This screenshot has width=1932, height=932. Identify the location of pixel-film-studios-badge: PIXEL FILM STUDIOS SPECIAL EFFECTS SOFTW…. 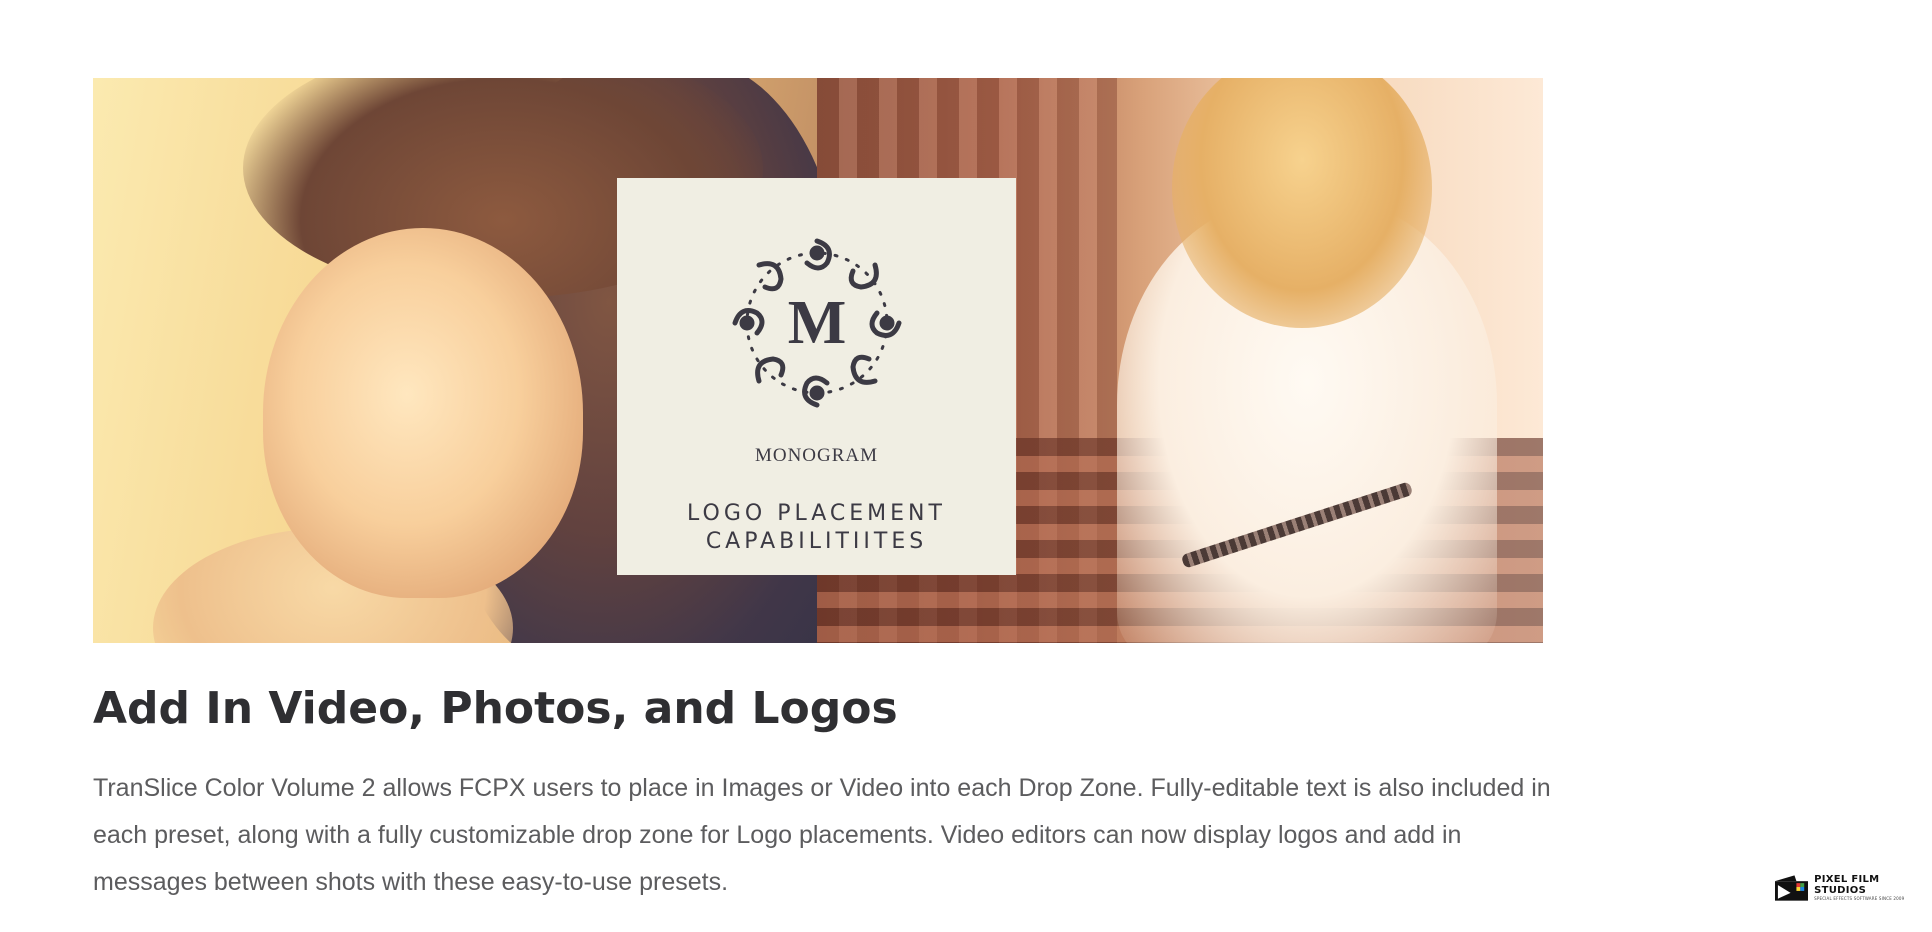
(1853, 887).